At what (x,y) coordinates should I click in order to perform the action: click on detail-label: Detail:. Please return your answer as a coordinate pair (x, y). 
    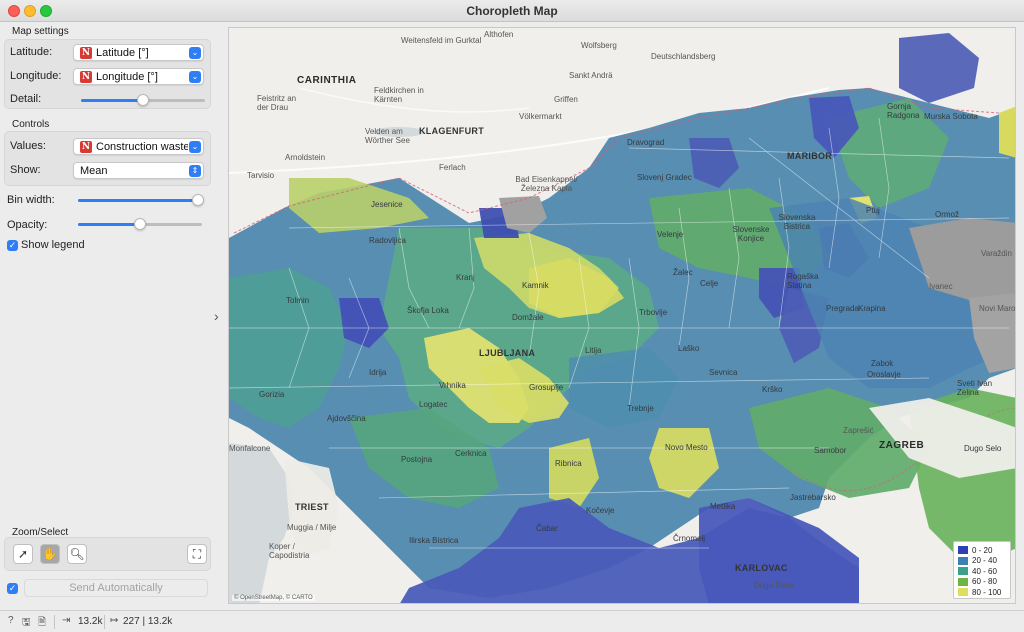
    Looking at the image, I should click on (26, 99).